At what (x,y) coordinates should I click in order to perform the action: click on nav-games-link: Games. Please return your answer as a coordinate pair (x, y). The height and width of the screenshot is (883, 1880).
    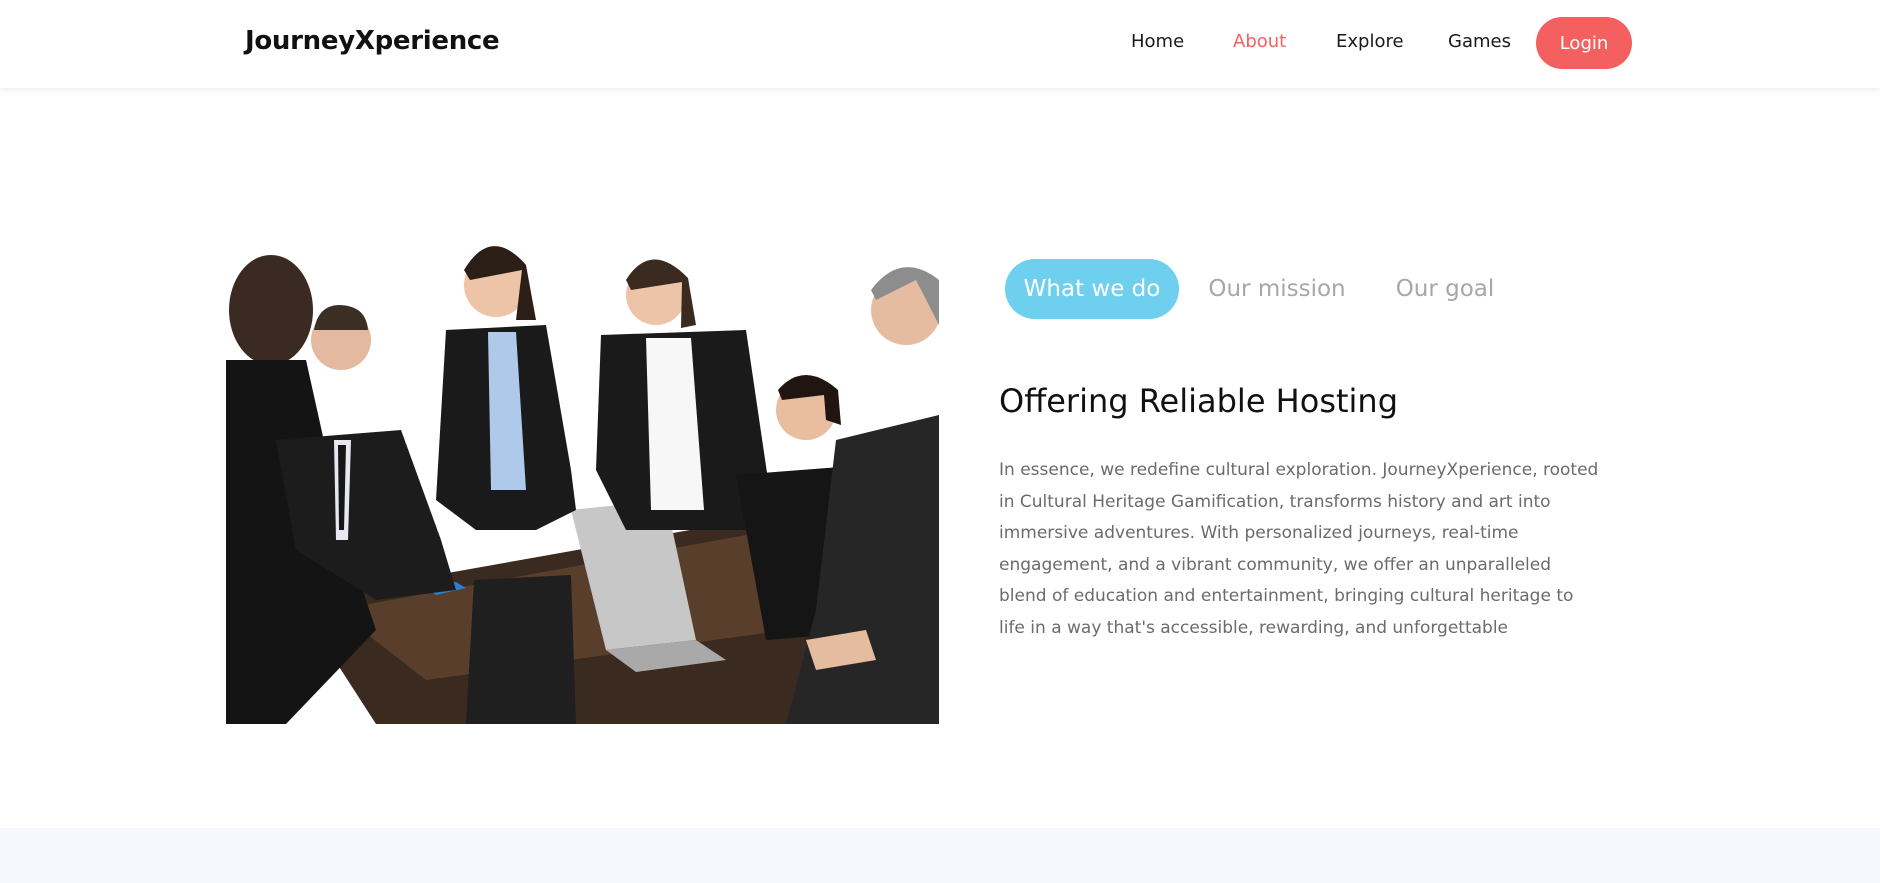
    Looking at the image, I should click on (1479, 41).